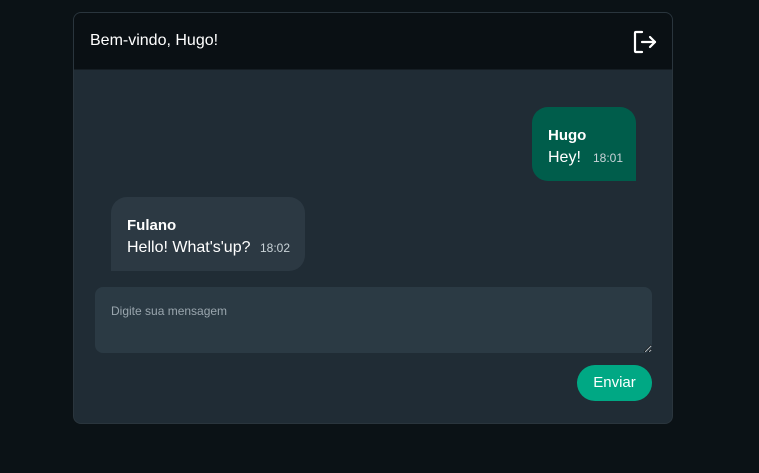 This screenshot has width=759, height=473. I want to click on message-text: Hello! What's'up?, so click(189, 247).